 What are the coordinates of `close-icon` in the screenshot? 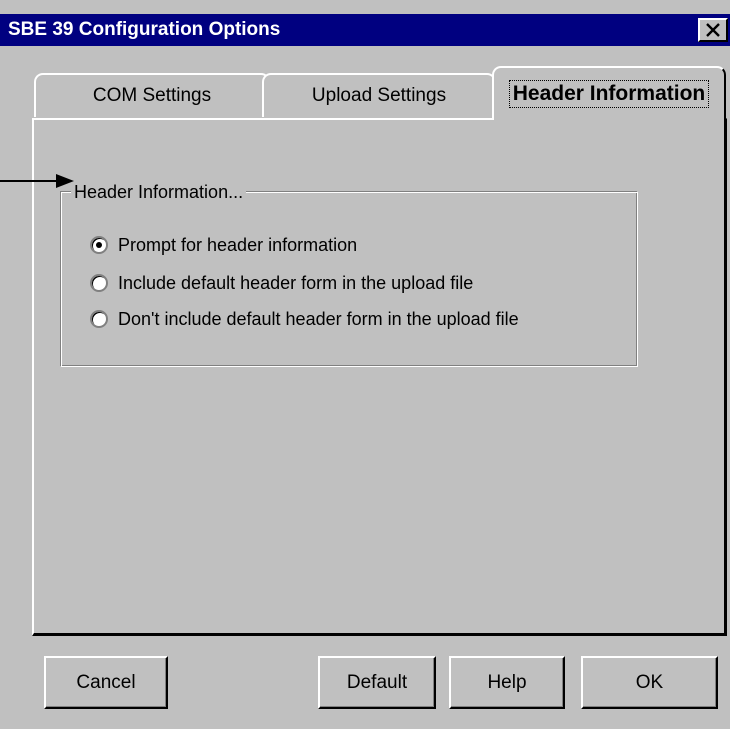 It's located at (713, 30).